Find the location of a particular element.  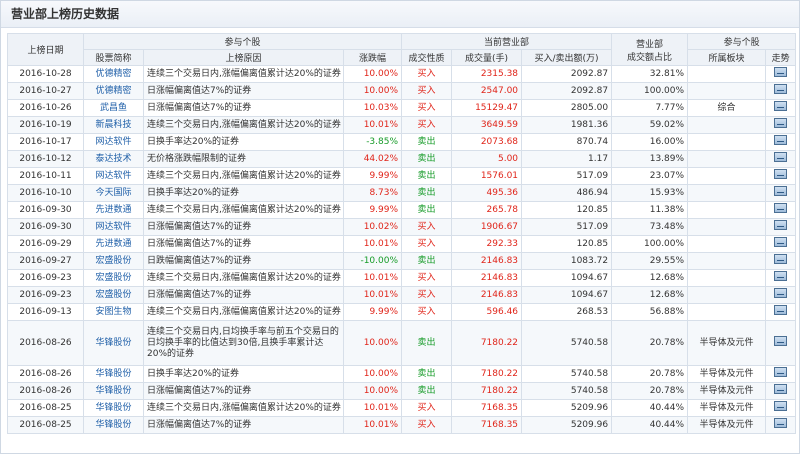

header-stock-name: 股票简称 is located at coordinates (113, 57).